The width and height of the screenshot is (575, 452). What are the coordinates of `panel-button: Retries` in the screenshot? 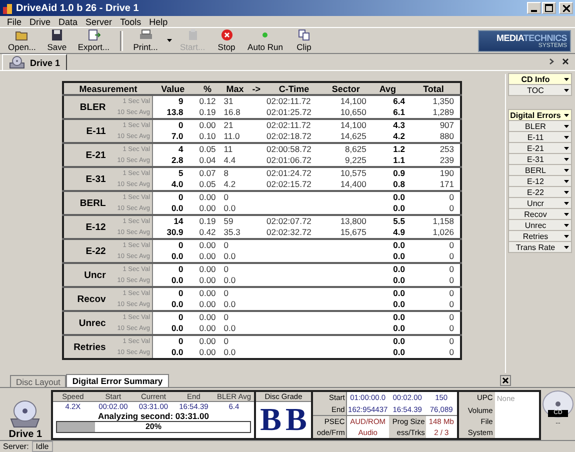 It's located at (540, 236).